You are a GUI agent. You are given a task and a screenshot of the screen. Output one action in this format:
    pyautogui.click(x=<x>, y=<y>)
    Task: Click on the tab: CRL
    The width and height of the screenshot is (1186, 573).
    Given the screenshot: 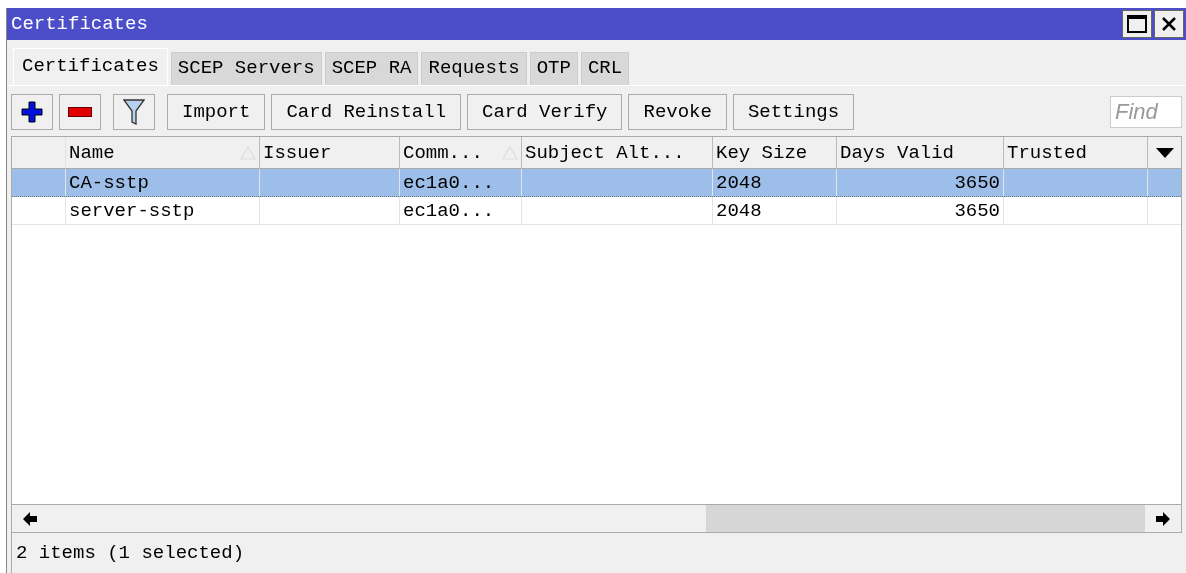 What is the action you would take?
    pyautogui.click(x=605, y=68)
    